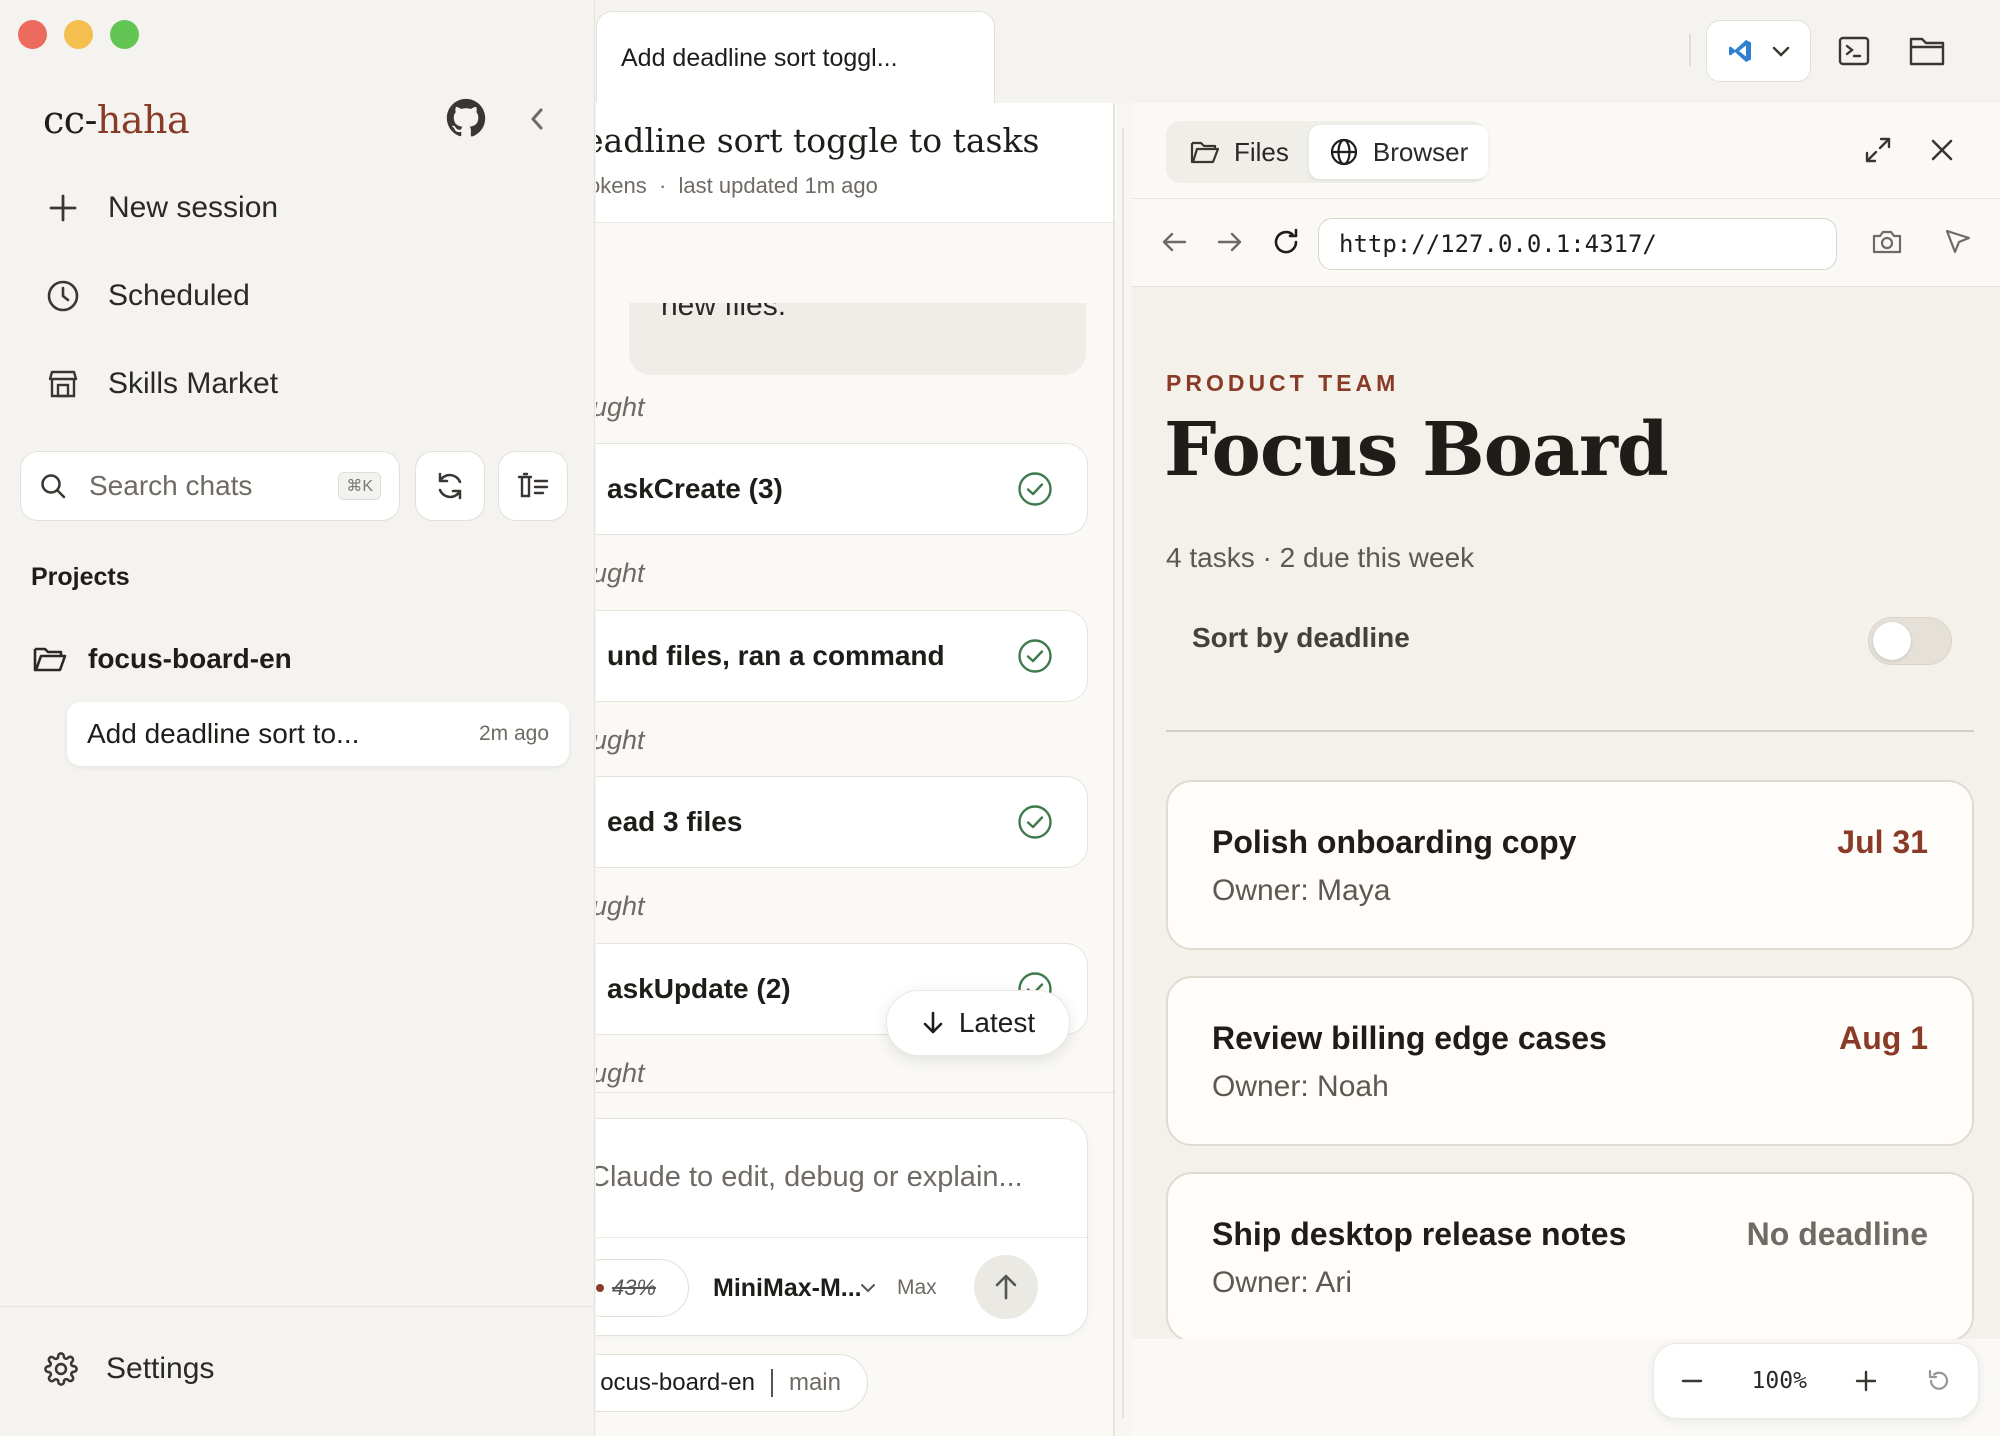 This screenshot has width=2000, height=1436. What do you see at coordinates (1174, 242) in the screenshot?
I see `back-icon` at bounding box center [1174, 242].